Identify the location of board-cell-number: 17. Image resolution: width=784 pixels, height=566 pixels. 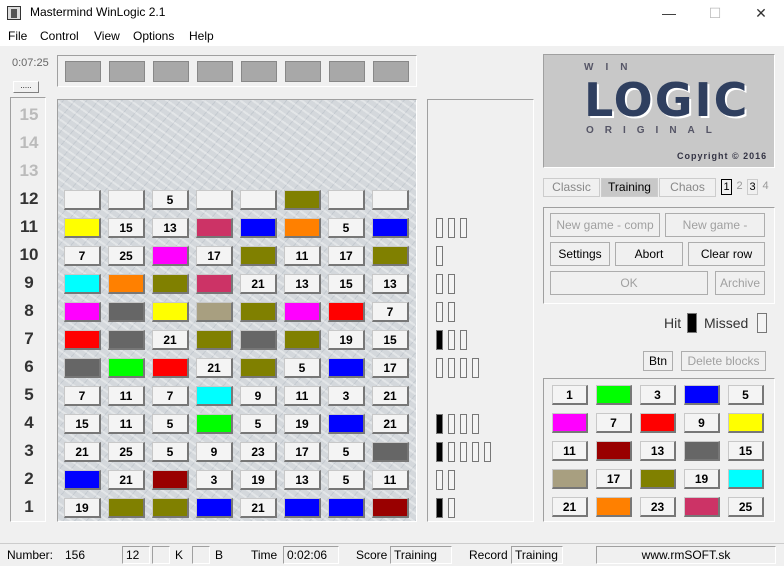
(346, 256).